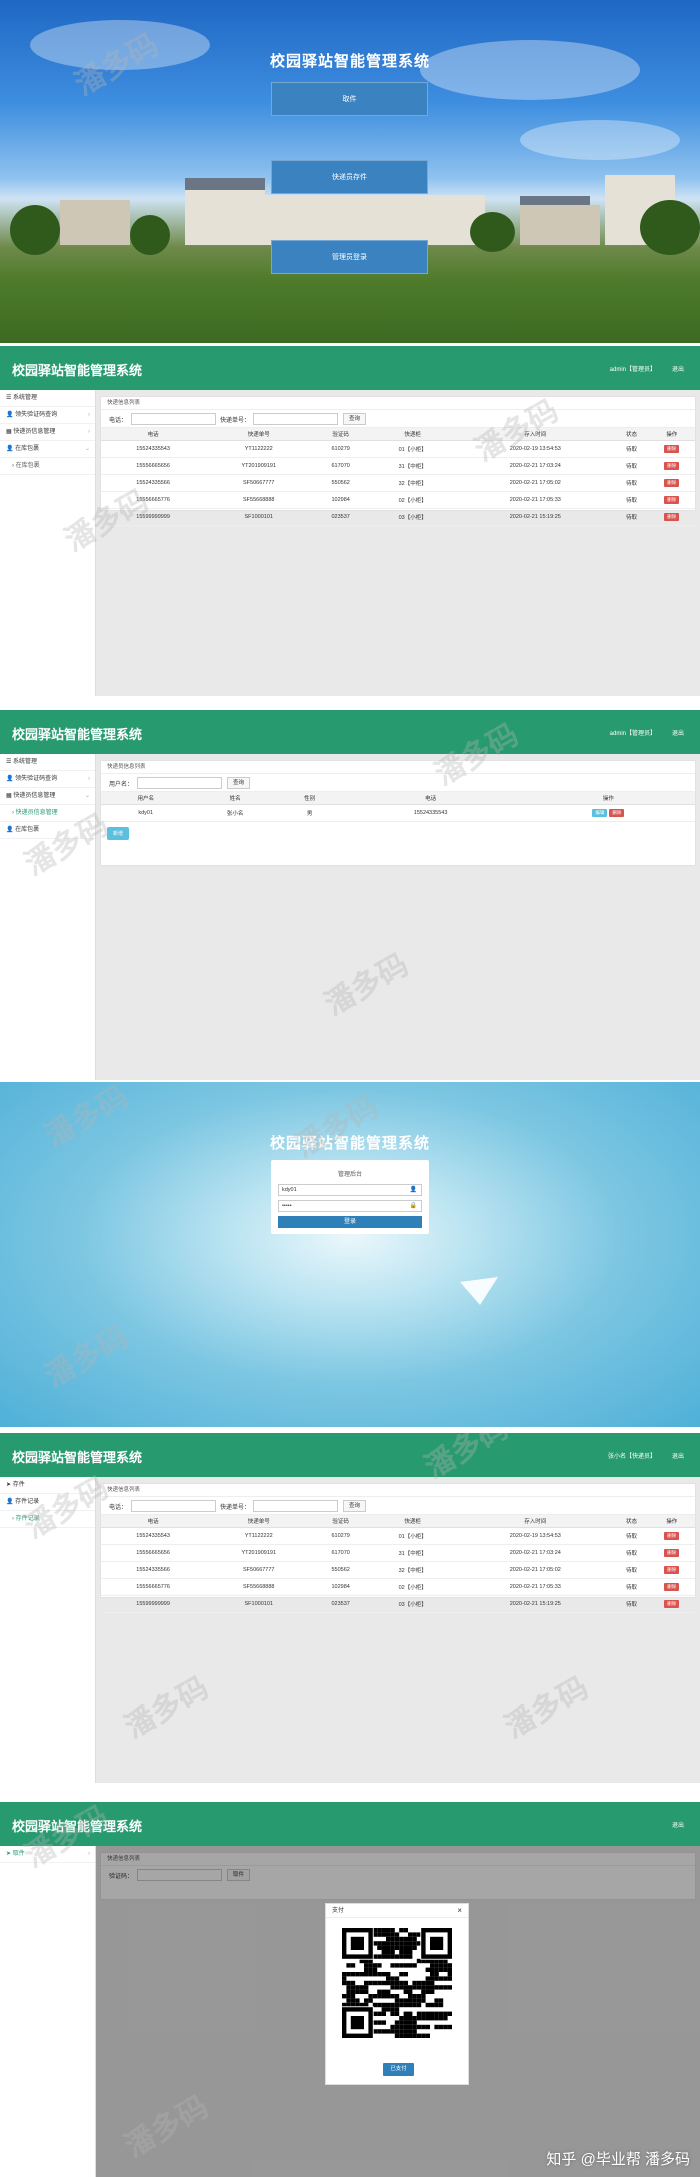 The height and width of the screenshot is (2177, 700). What do you see at coordinates (350, 1455) in the screenshot?
I see `header: 校园驿站智能管理系统 张小名【快递员】 退出` at bounding box center [350, 1455].